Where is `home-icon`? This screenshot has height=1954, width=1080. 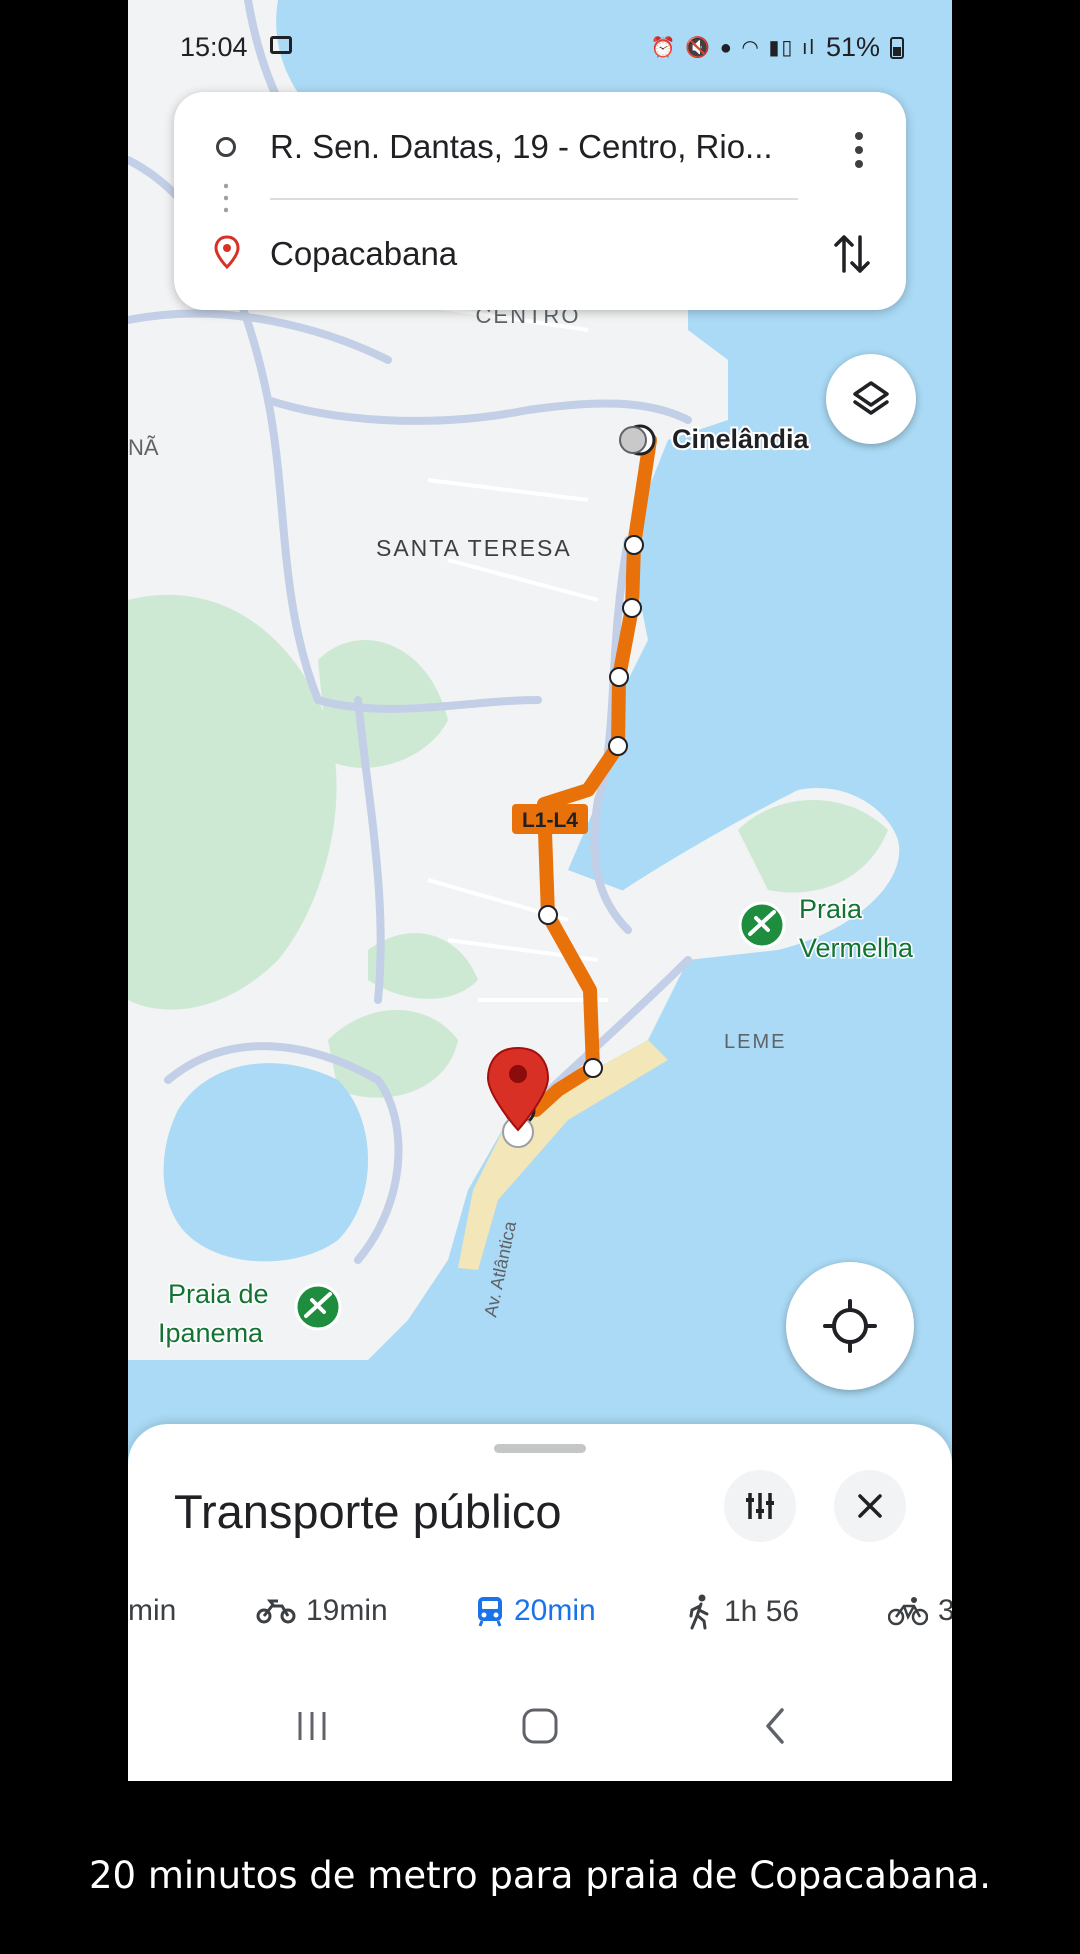
home-icon is located at coordinates (540, 1726).